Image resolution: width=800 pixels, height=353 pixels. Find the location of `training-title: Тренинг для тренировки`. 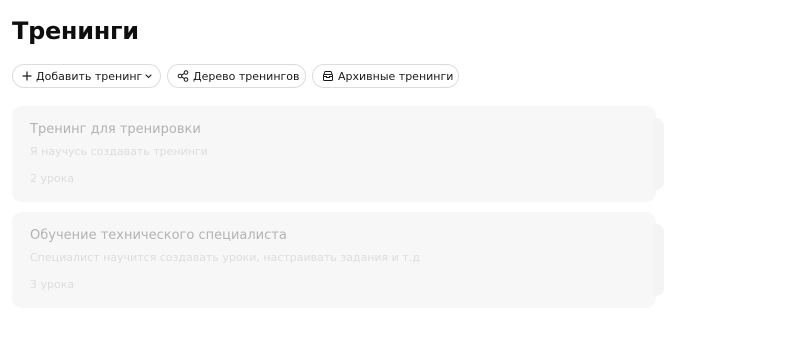

training-title: Тренинг для тренировки is located at coordinates (115, 129).